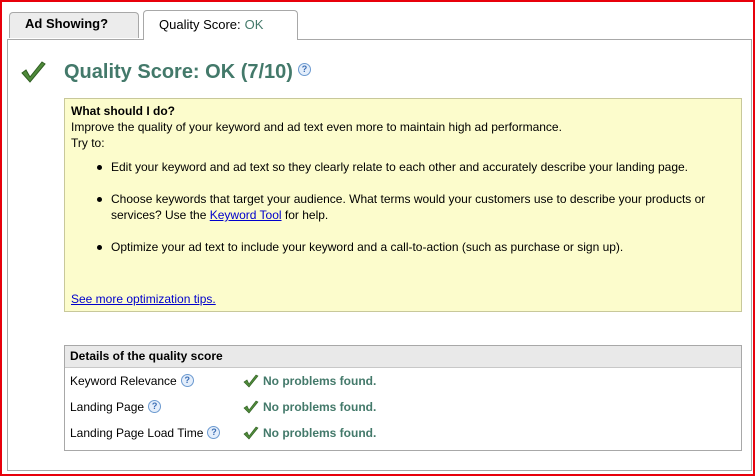 The image size is (755, 476). I want to click on row-label: Landing Page?, so click(116, 407).